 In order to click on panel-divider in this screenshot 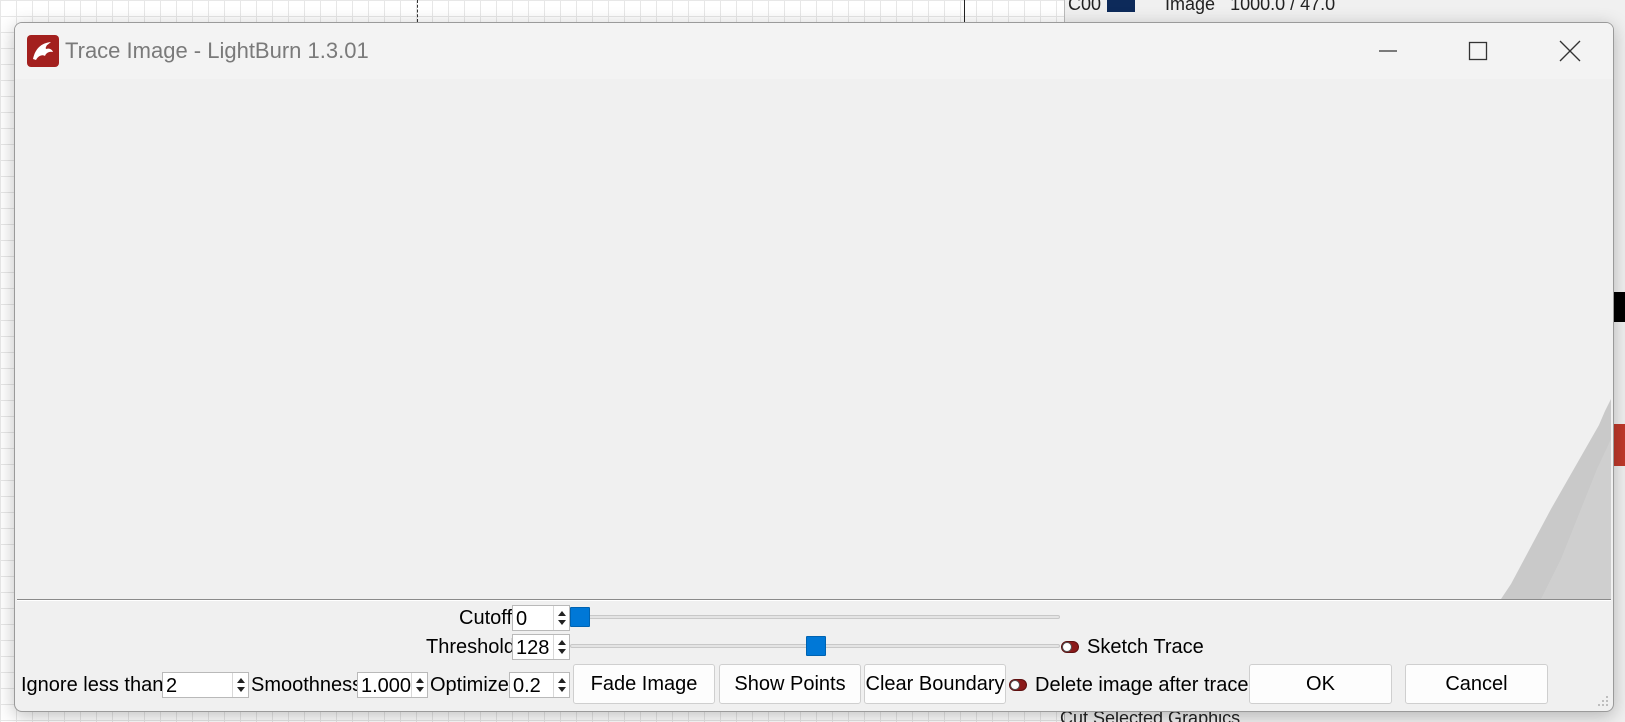, I will do `click(814, 600)`.